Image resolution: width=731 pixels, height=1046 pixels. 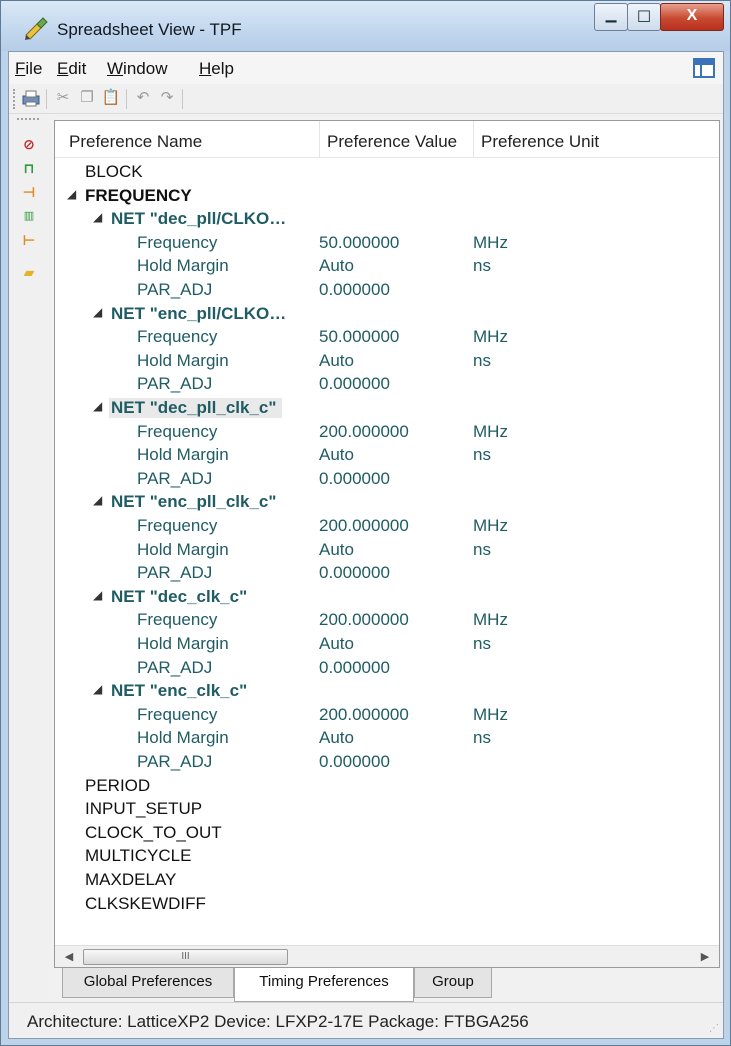 I want to click on maximize-button: ☐, so click(x=644, y=17).